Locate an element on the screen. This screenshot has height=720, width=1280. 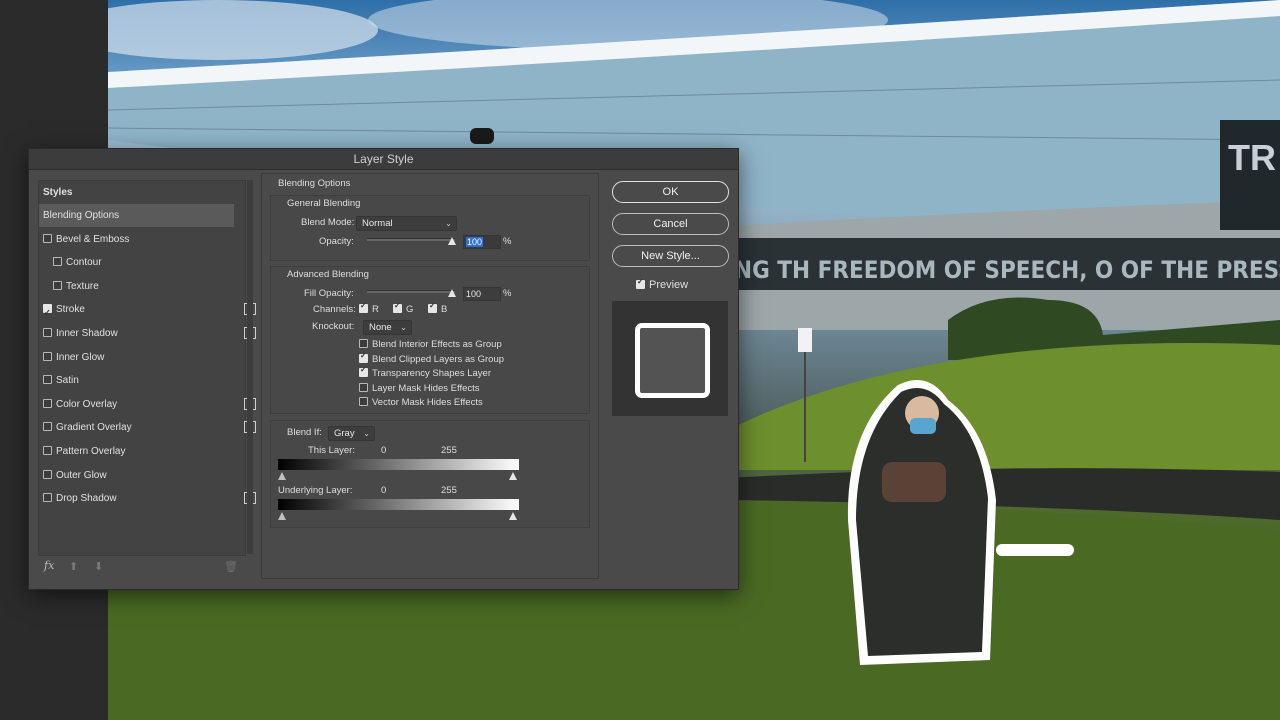
fill-opacity-input: 100 is located at coordinates (482, 294).